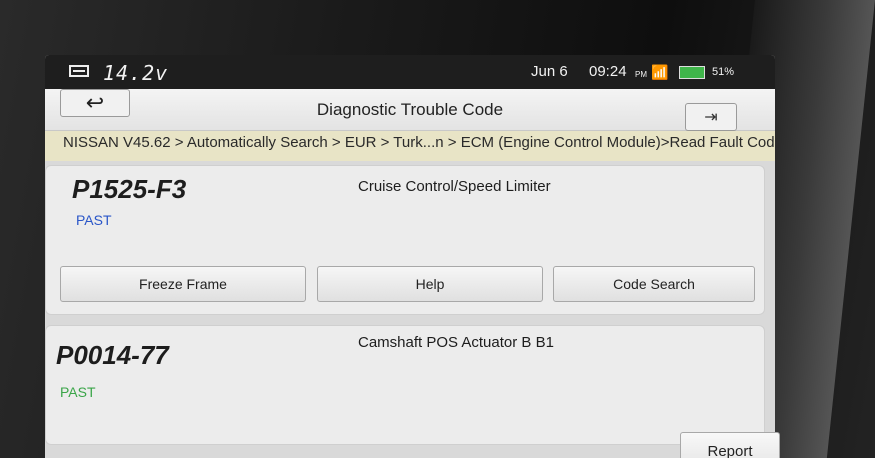 This screenshot has width=875, height=458. What do you see at coordinates (549, 71) in the screenshot?
I see `status-date: Jun 6` at bounding box center [549, 71].